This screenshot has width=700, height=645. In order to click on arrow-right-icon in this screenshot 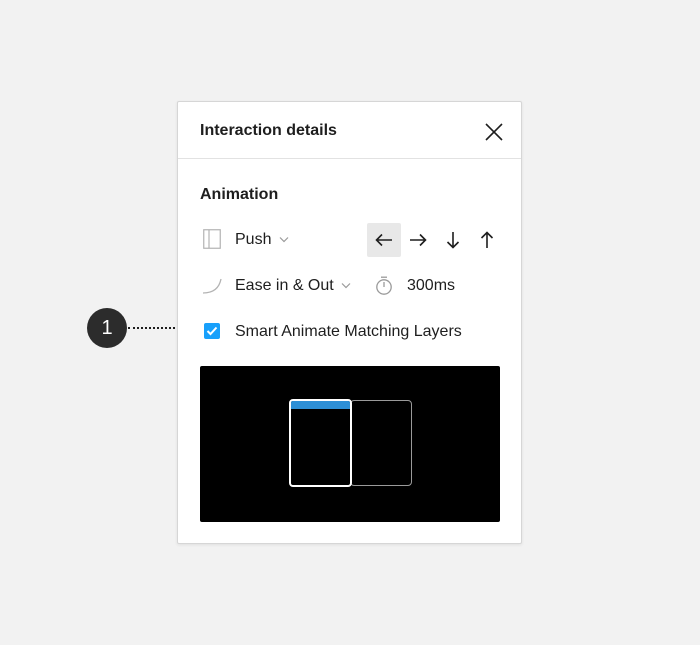, I will do `click(418, 240)`.